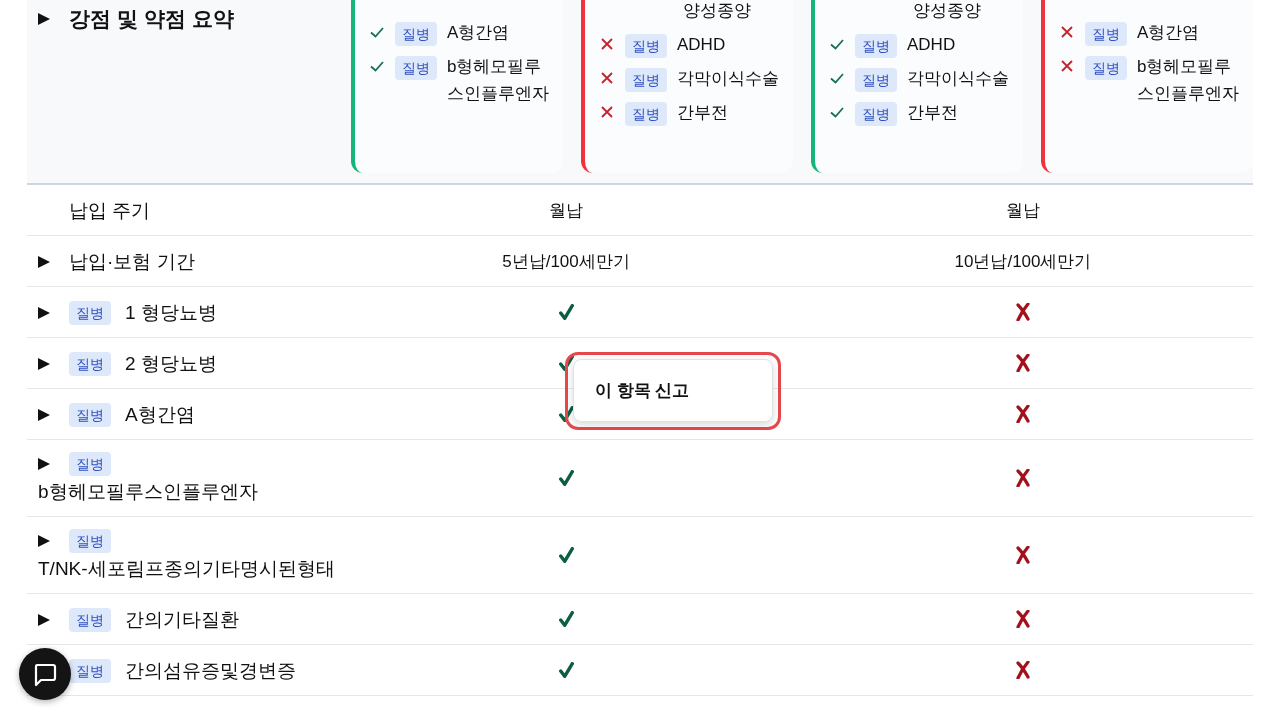  What do you see at coordinates (182, 620) in the screenshot?
I see `row-label: 간의기타질환` at bounding box center [182, 620].